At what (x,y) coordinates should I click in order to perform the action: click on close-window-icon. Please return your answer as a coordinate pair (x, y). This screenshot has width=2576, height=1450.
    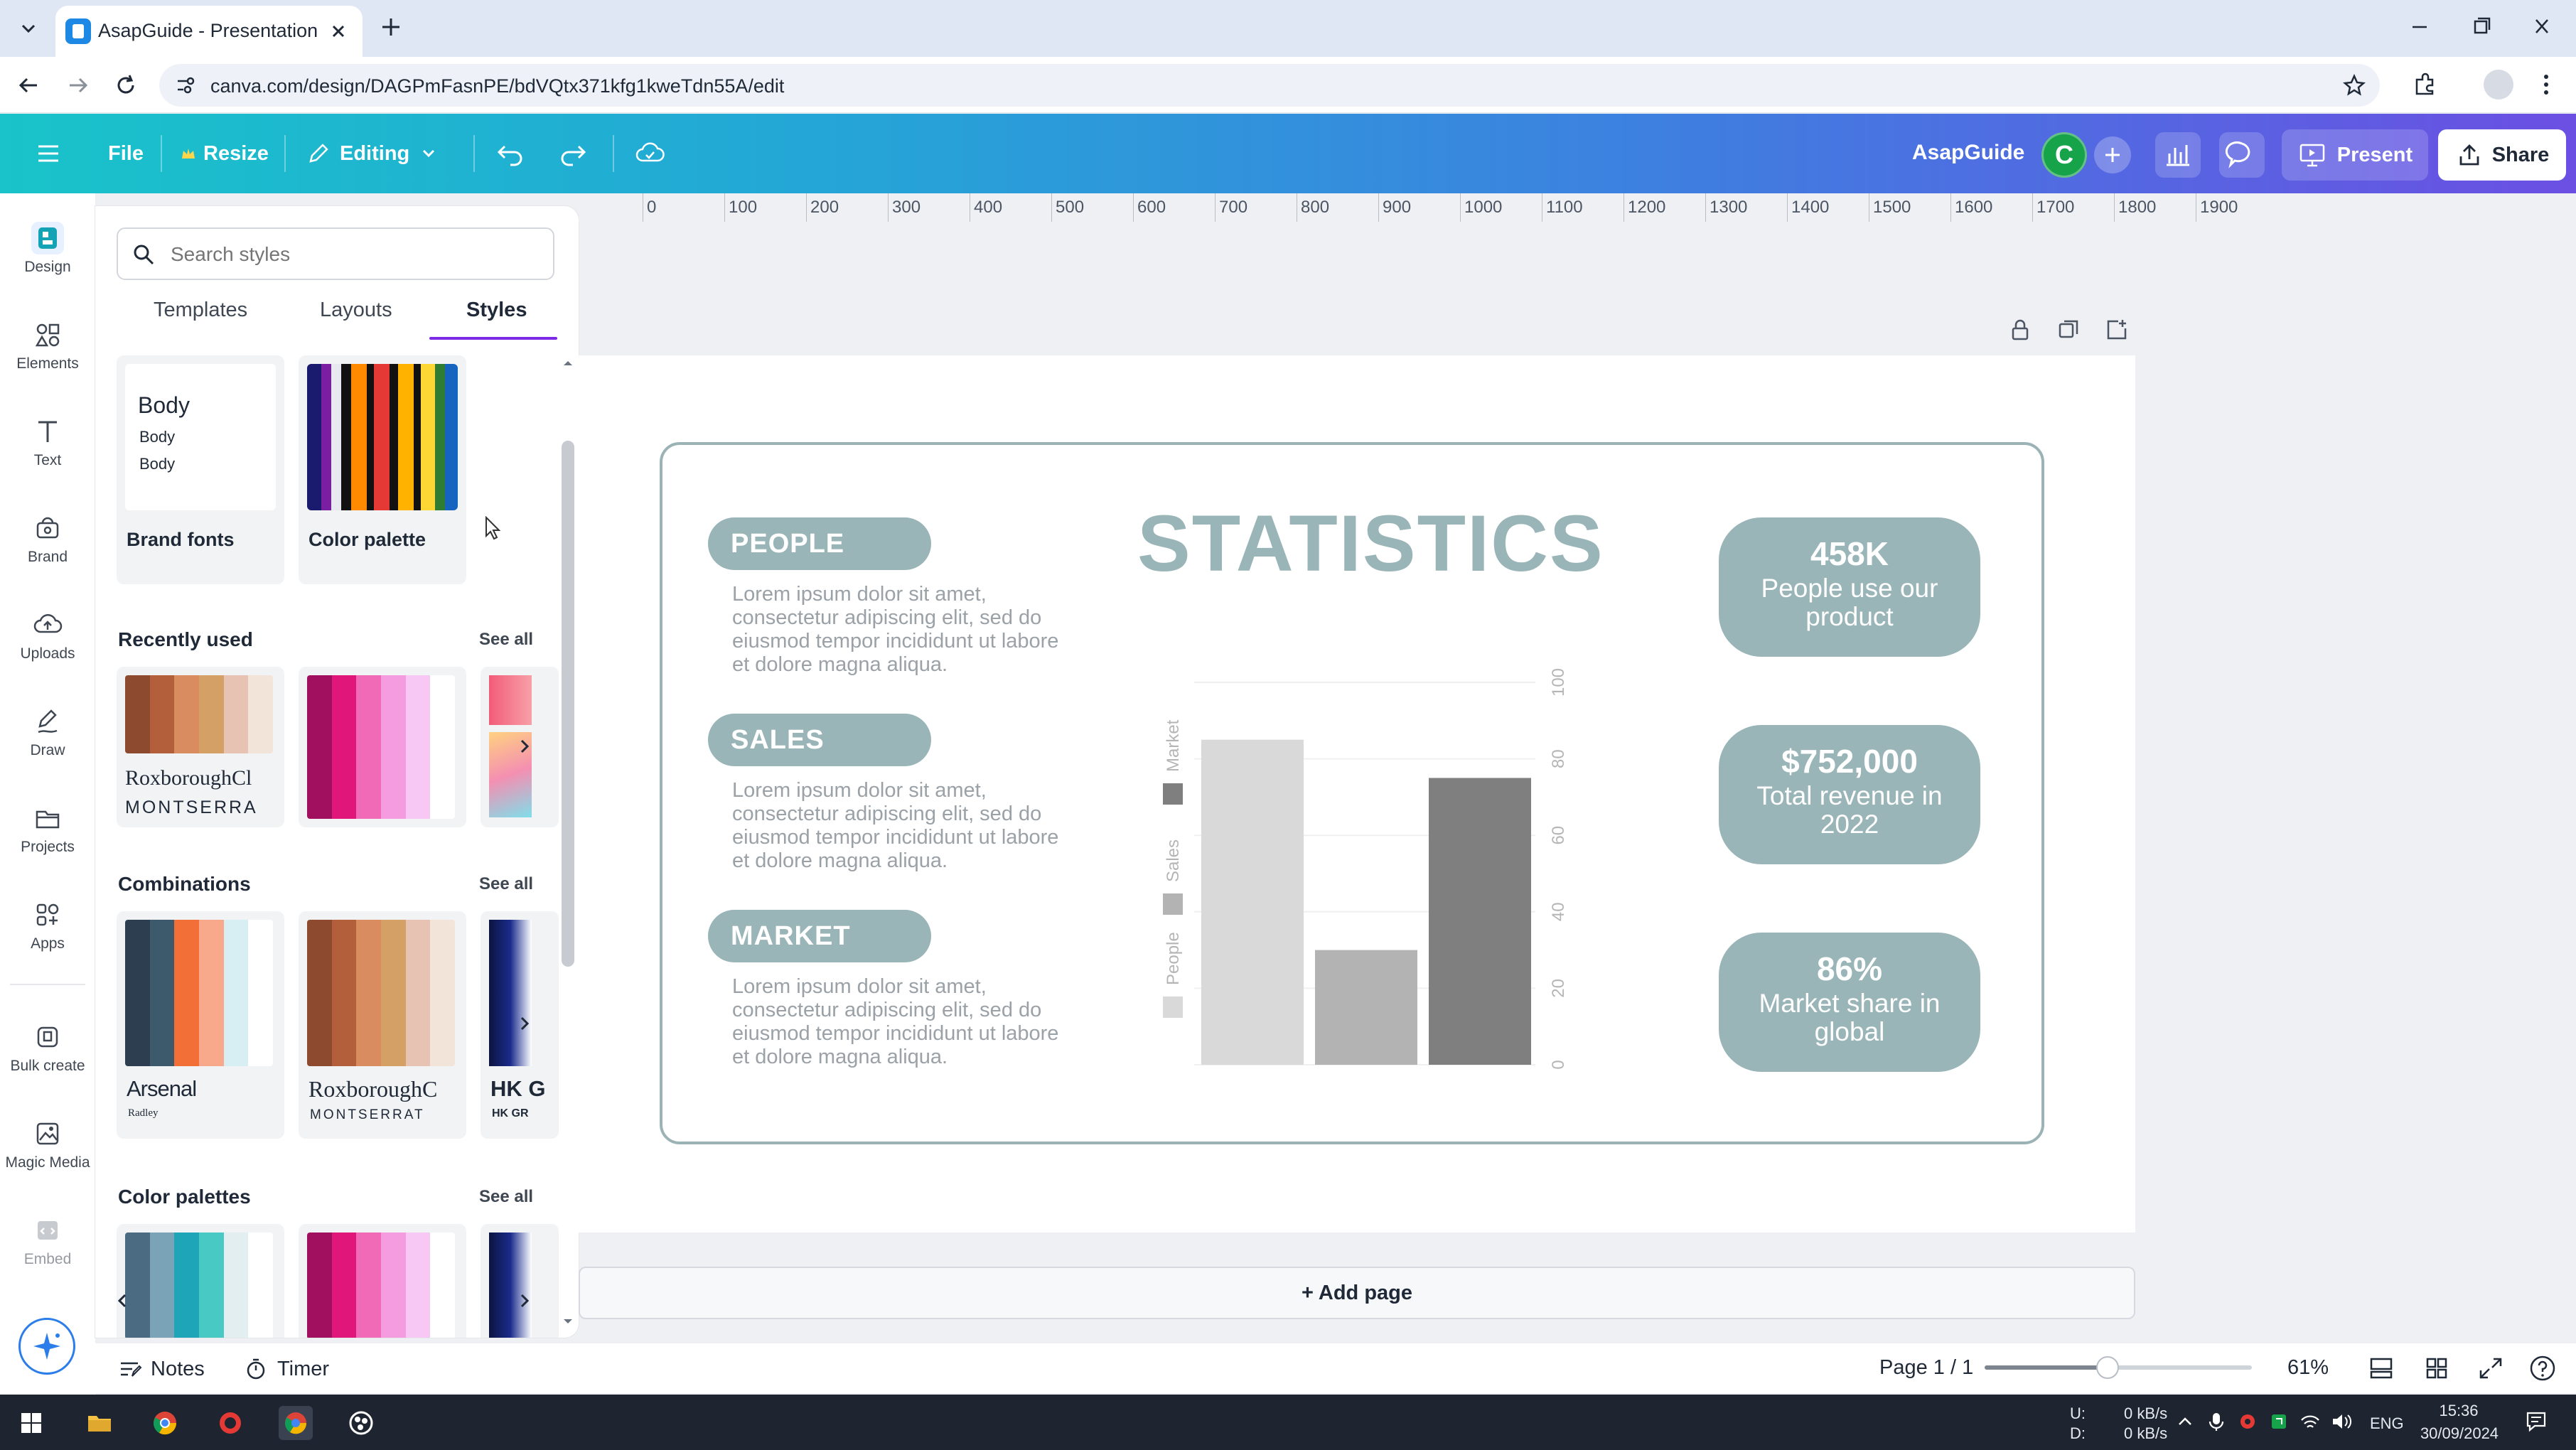
    Looking at the image, I should click on (2542, 27).